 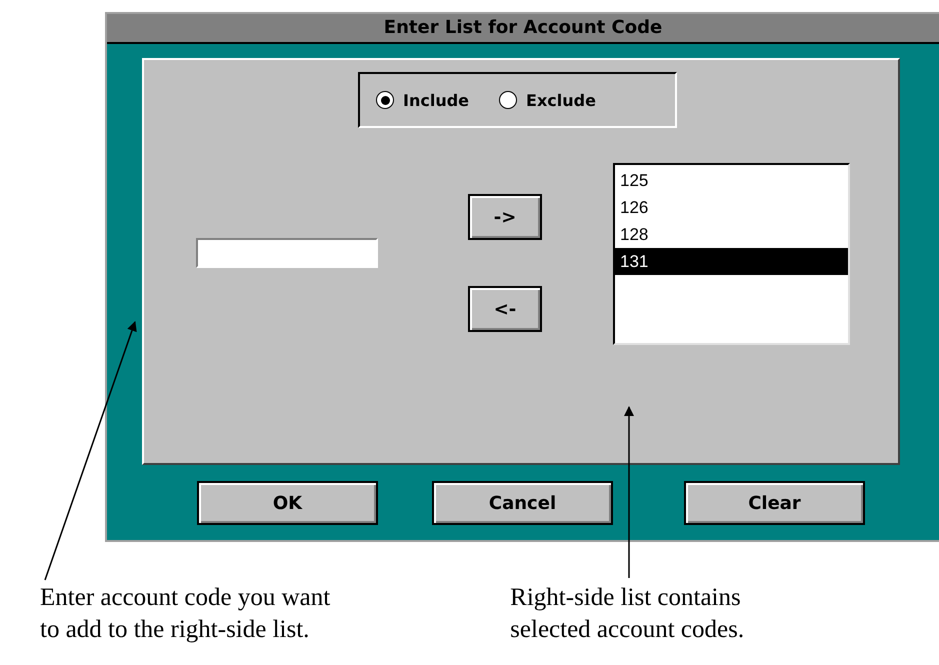 What do you see at coordinates (423, 100) in the screenshot?
I see `radio-option: Include` at bounding box center [423, 100].